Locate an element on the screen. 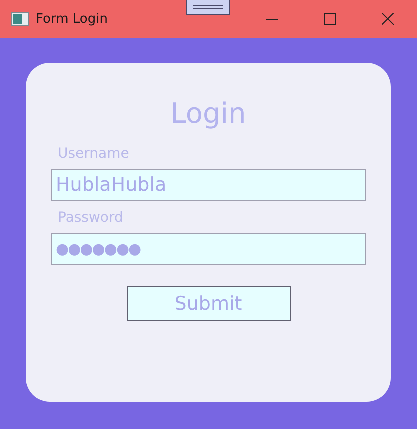 Image resolution: width=417 pixels, height=429 pixels. window-title: Form Login is located at coordinates (72, 19).